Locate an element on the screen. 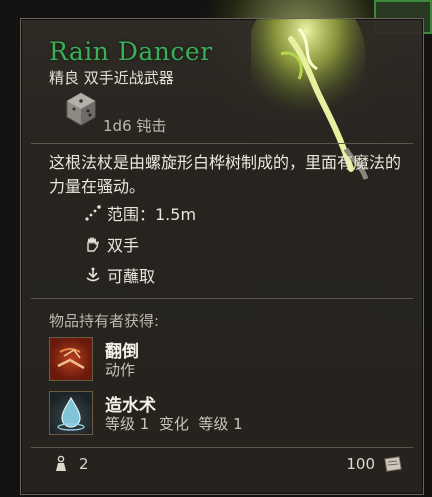 The height and width of the screenshot is (497, 432). item-type: 精良 双手近战武器 is located at coordinates (111, 78).